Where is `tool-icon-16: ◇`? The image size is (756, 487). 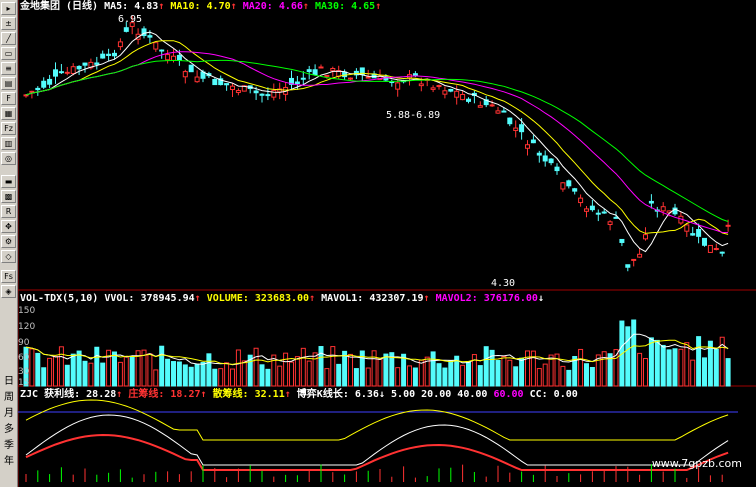
tool-icon-16: ◇ is located at coordinates (8, 256).